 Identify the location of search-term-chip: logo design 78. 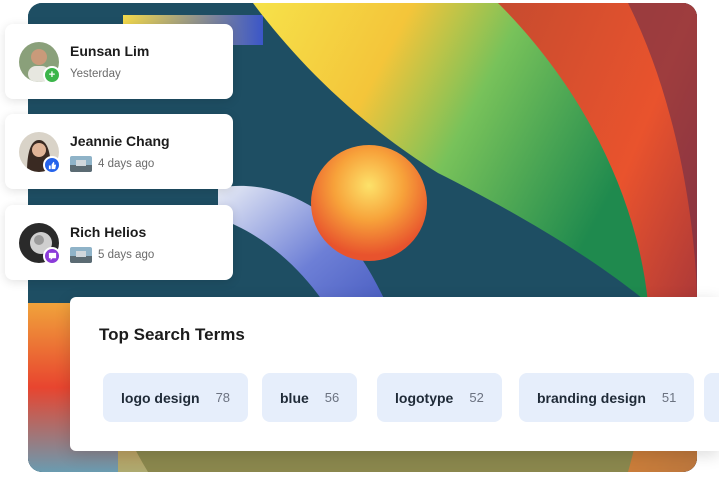
(176, 397).